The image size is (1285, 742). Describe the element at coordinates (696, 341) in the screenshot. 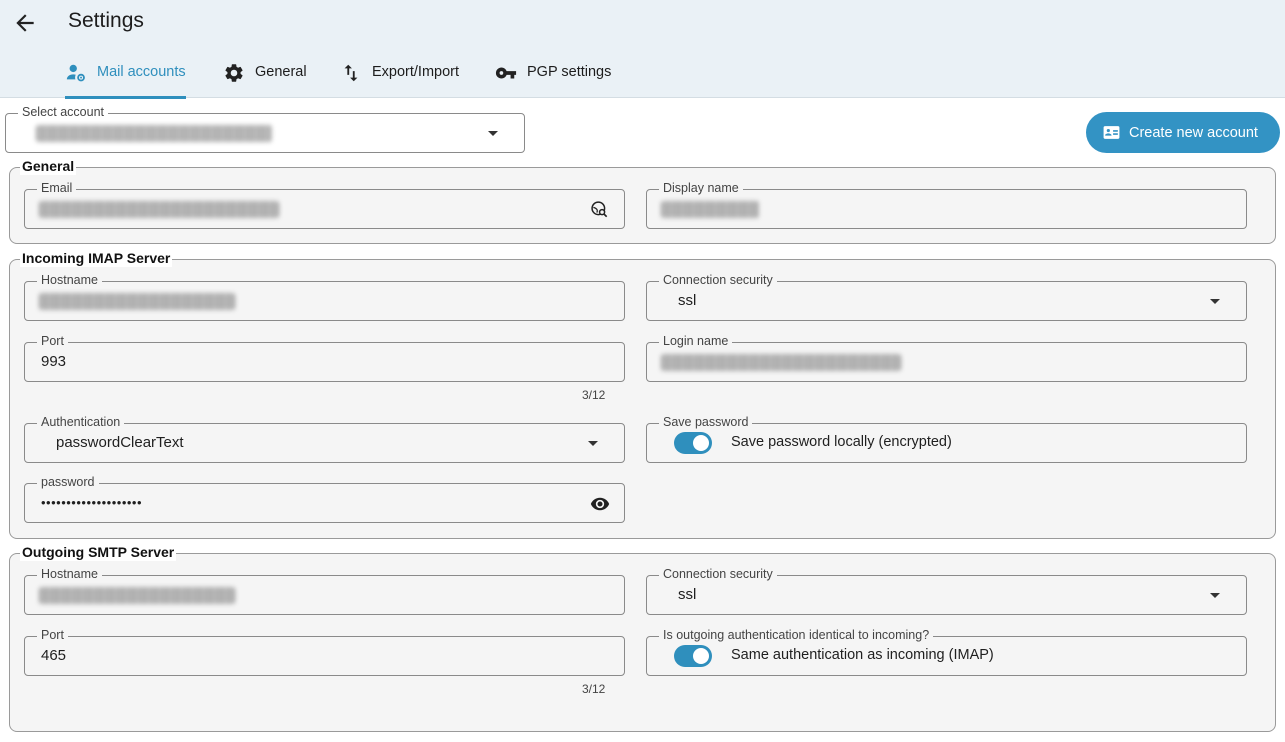

I see `imap-login-label: Login name` at that location.